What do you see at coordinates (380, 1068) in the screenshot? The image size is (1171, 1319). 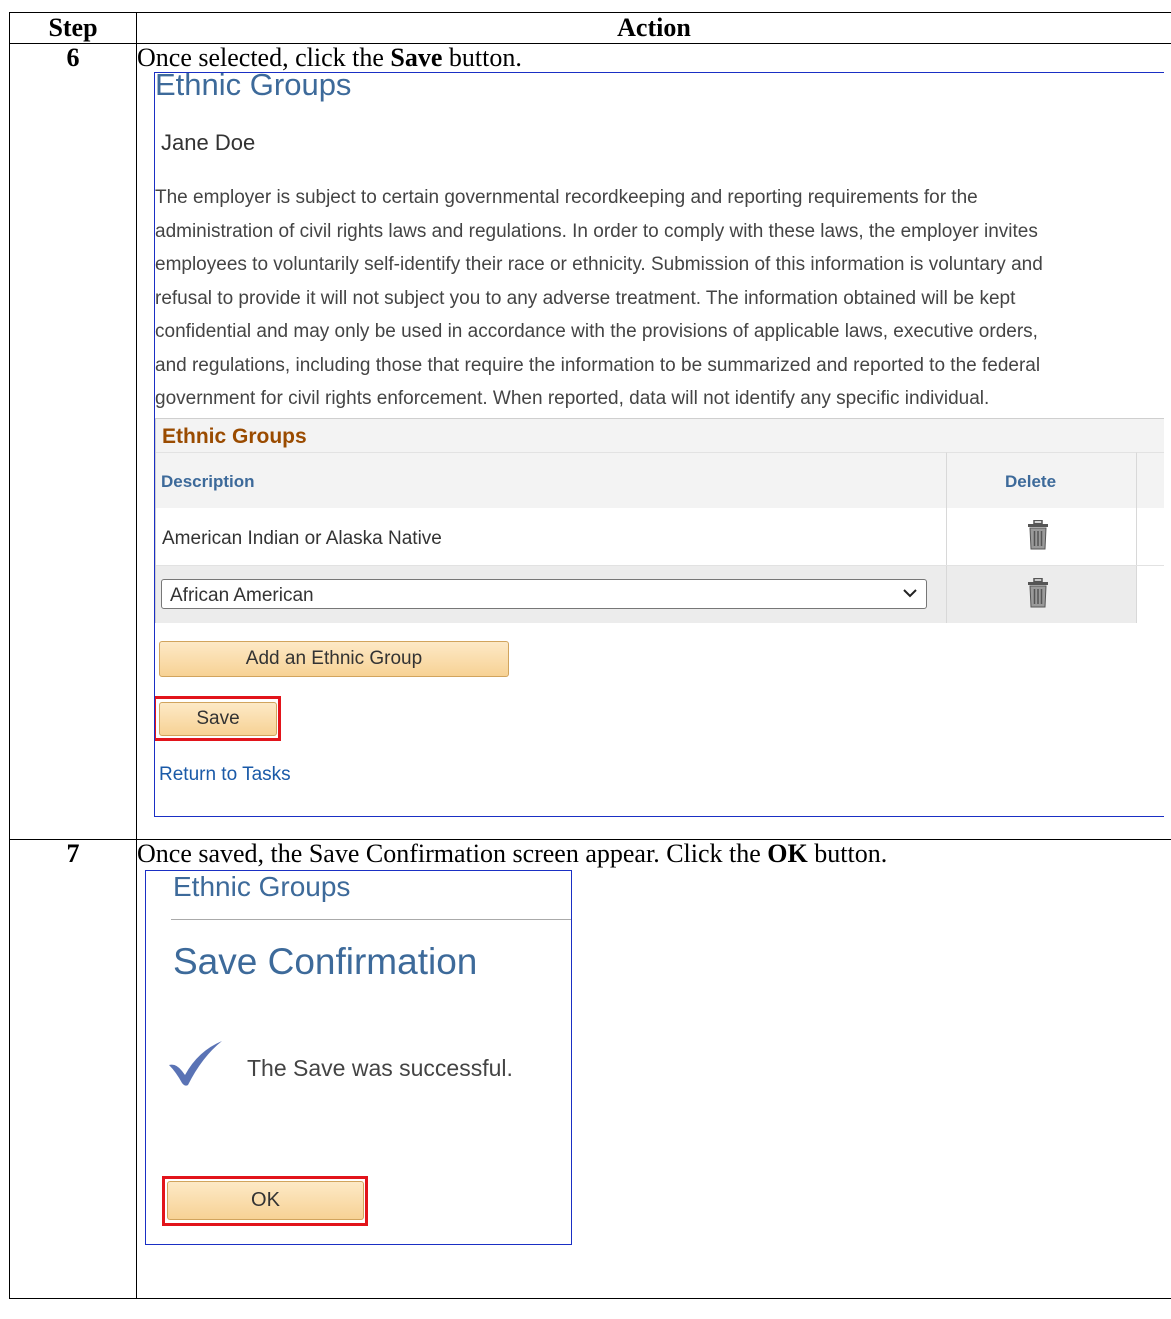 I see `success-message: The Save was successful.` at bounding box center [380, 1068].